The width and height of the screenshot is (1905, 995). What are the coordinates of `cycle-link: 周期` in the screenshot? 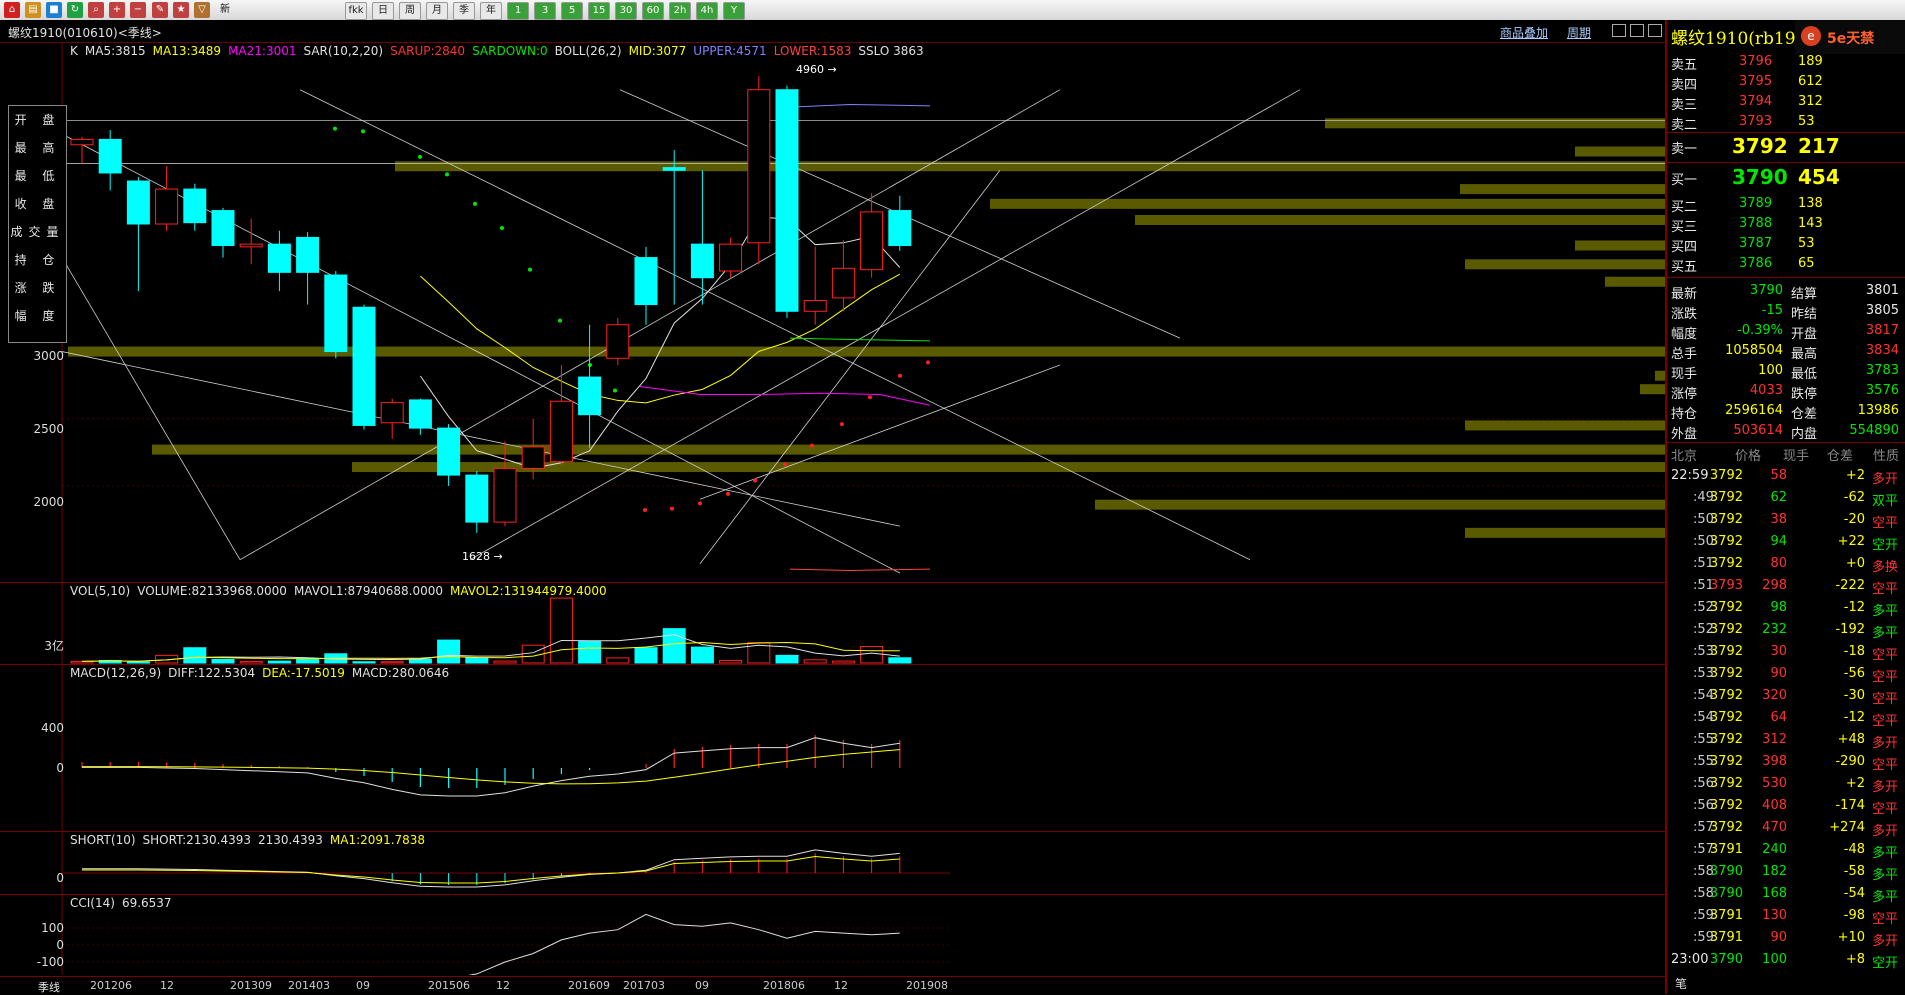 It's located at (1579, 32).